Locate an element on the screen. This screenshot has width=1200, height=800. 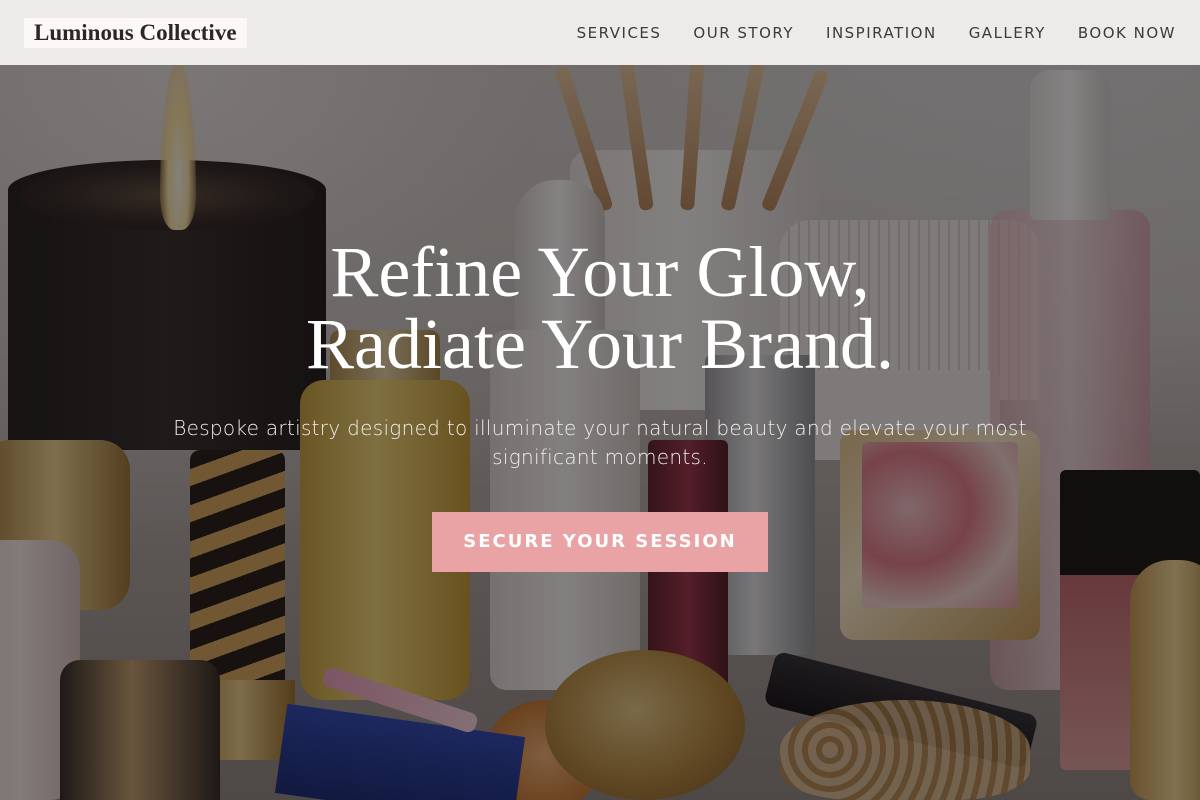
nav-item-gallery: GALLERY is located at coordinates (1007, 33).